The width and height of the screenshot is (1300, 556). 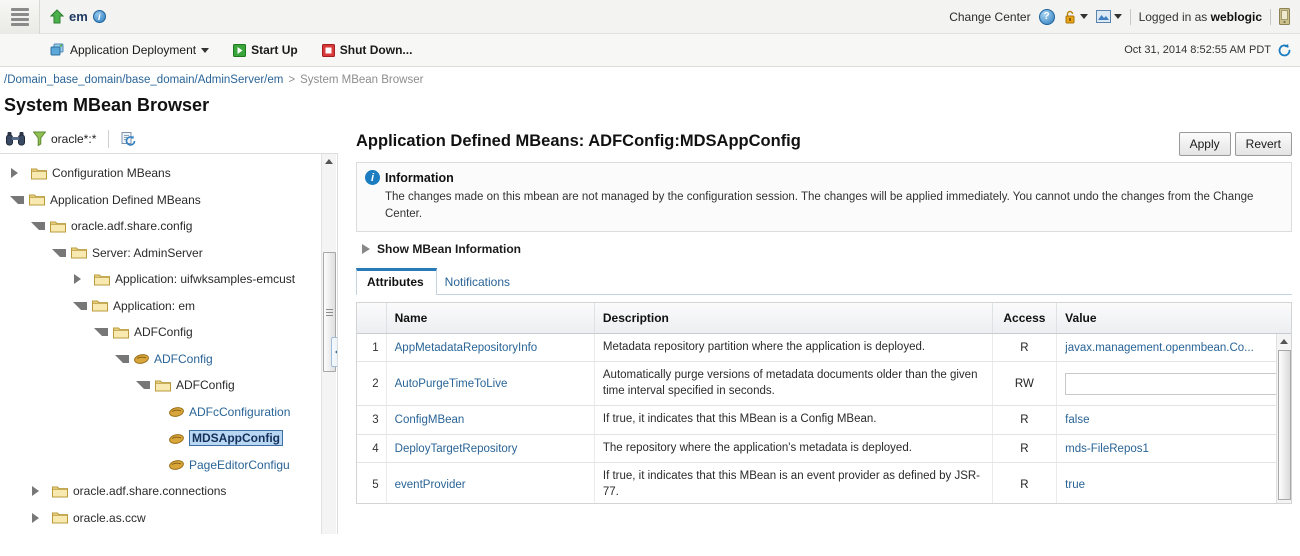 I want to click on tree-node-adfcconfiguration: ADFcConfiguration, so click(x=168, y=412).